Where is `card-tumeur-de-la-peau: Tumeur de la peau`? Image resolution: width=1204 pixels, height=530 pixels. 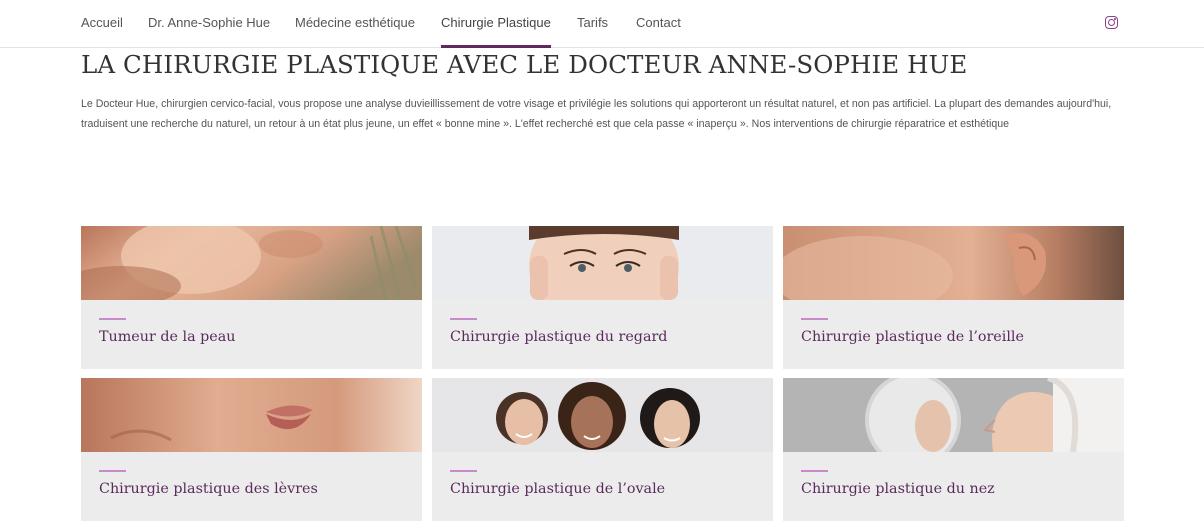
card-tumeur-de-la-peau: Tumeur de la peau is located at coordinates (251, 297).